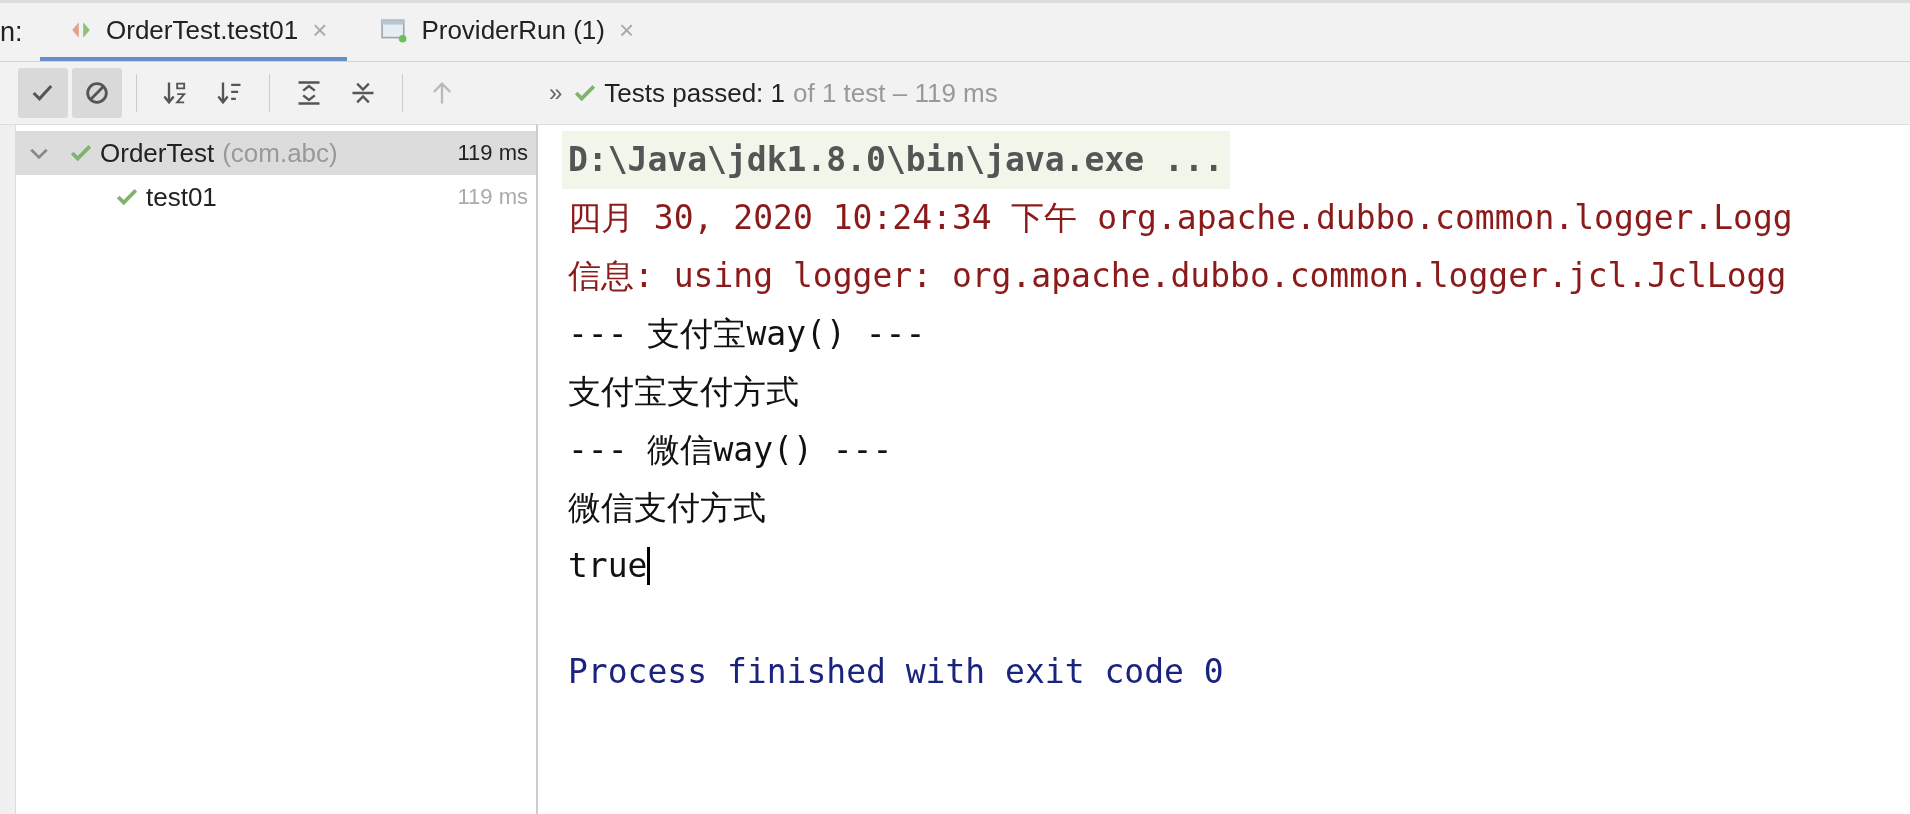  What do you see at coordinates (608, 566) in the screenshot?
I see `console-line: true` at bounding box center [608, 566].